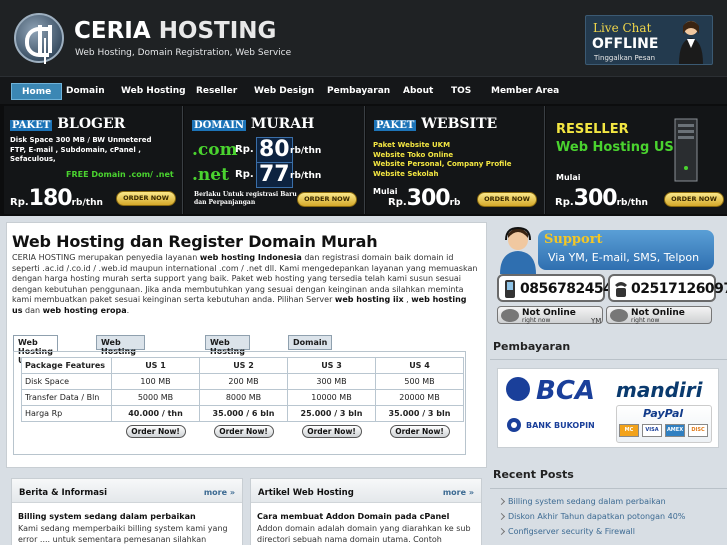 The image size is (727, 545). I want to click on visa-icon: VISA, so click(652, 430).